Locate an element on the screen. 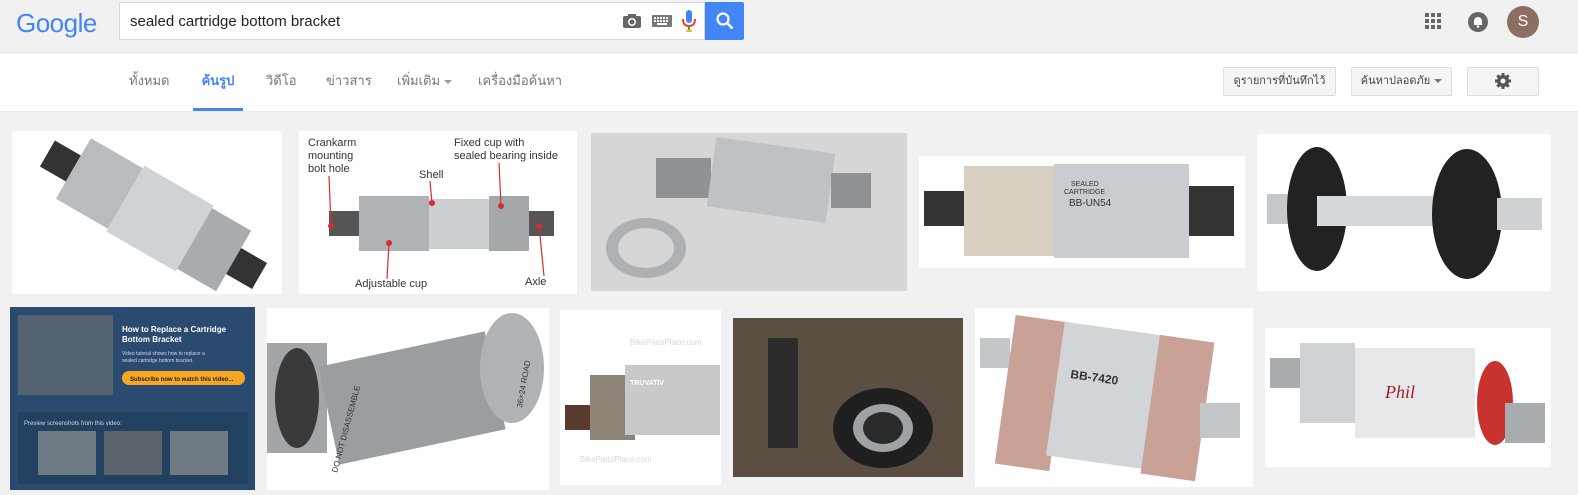 The width and height of the screenshot is (1578, 495). avatar: S is located at coordinates (1523, 22).